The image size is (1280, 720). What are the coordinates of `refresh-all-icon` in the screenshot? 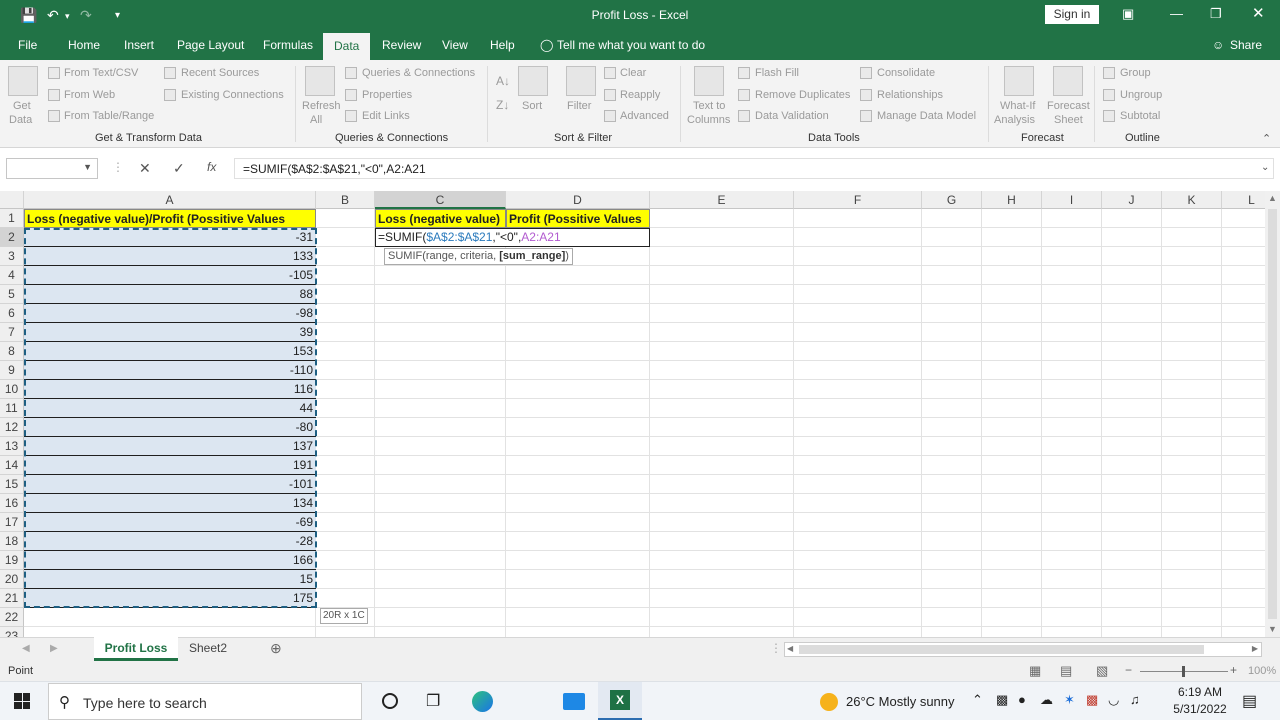 It's located at (320, 81).